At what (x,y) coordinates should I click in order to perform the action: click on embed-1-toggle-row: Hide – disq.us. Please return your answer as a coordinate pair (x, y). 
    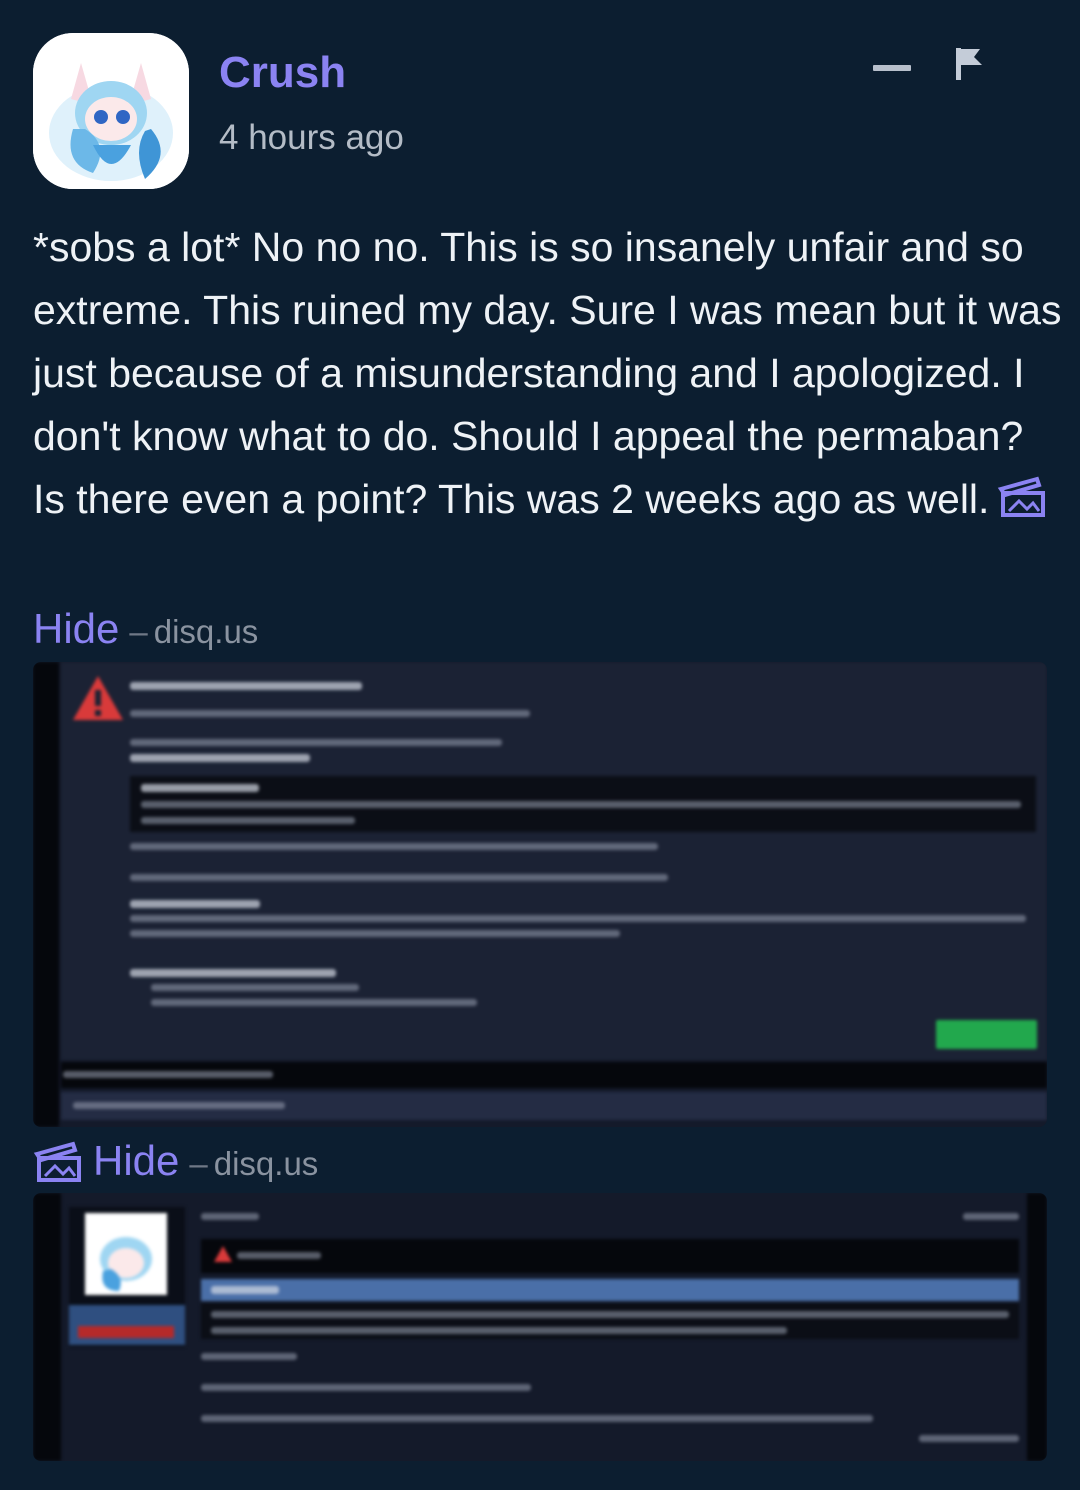
    Looking at the image, I should click on (145, 629).